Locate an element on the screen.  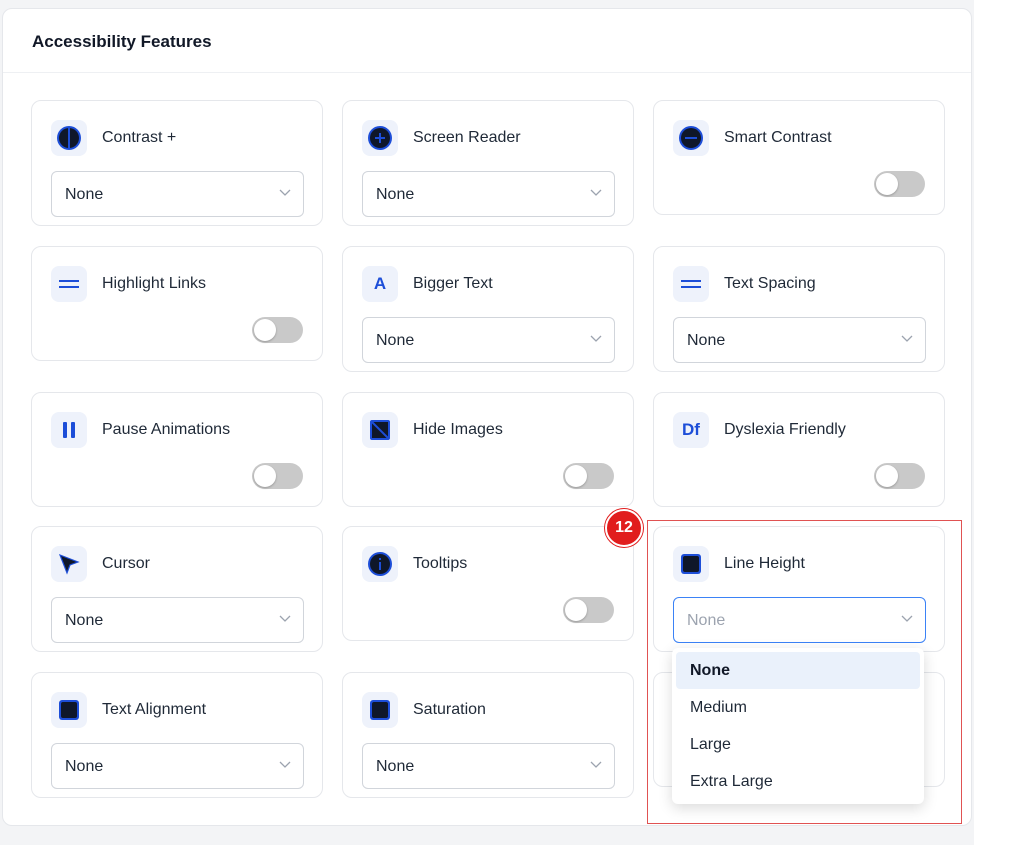
saturation-select: None is located at coordinates (488, 766).